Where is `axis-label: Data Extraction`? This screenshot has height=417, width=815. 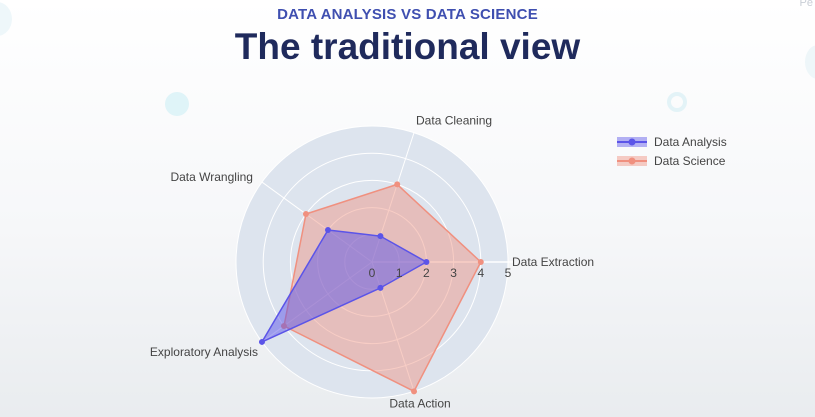 axis-label: Data Extraction is located at coordinates (553, 262).